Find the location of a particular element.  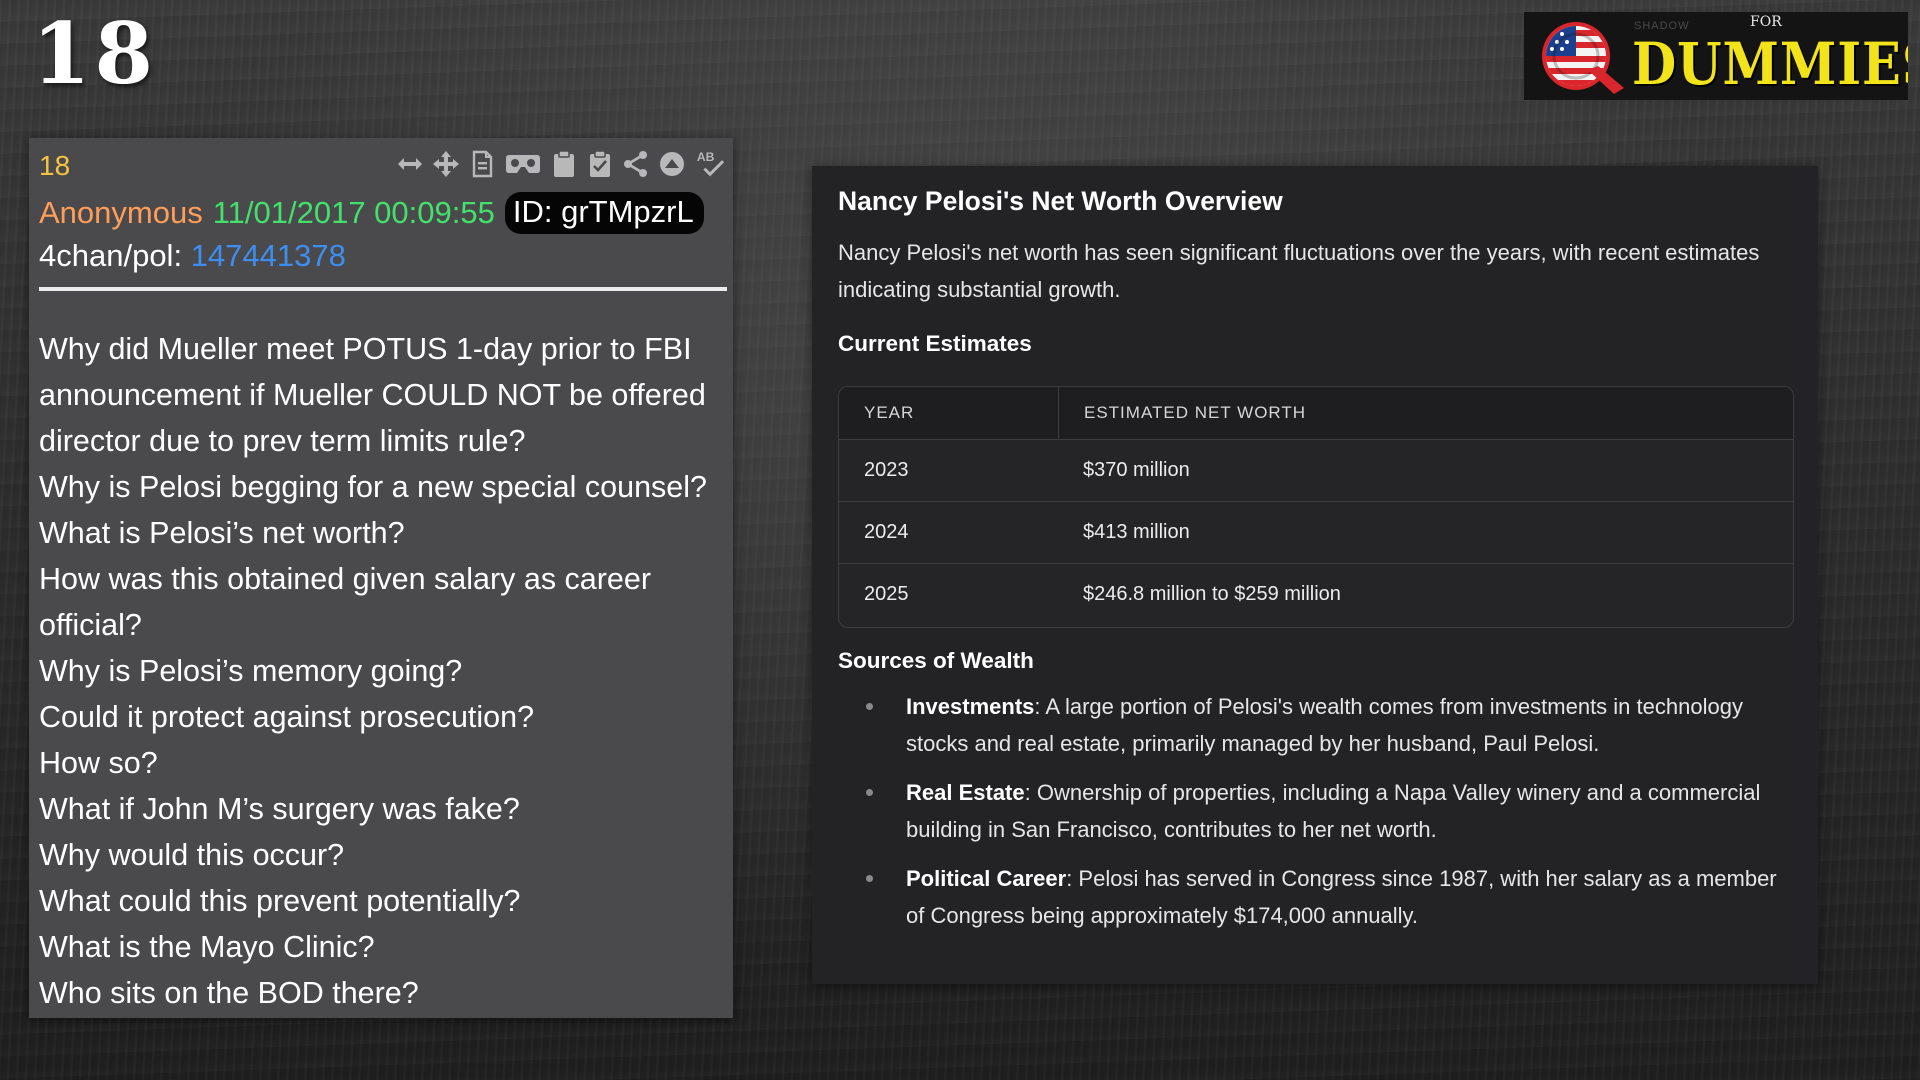

cell-year: 2025 is located at coordinates (886, 594).